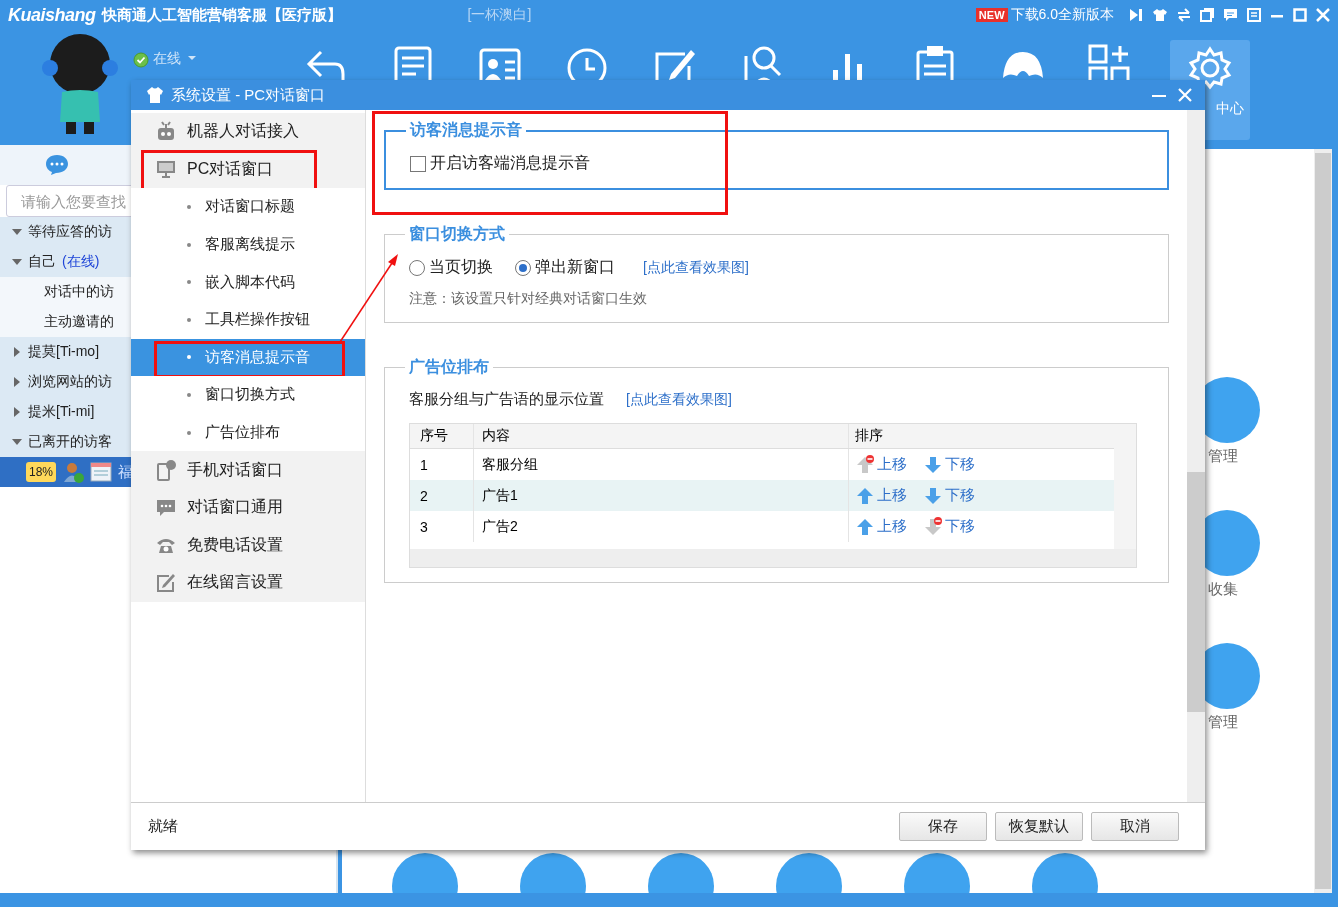  What do you see at coordinates (235, 507) in the screenshot?
I see `nav-label: 对话窗口通用` at bounding box center [235, 507].